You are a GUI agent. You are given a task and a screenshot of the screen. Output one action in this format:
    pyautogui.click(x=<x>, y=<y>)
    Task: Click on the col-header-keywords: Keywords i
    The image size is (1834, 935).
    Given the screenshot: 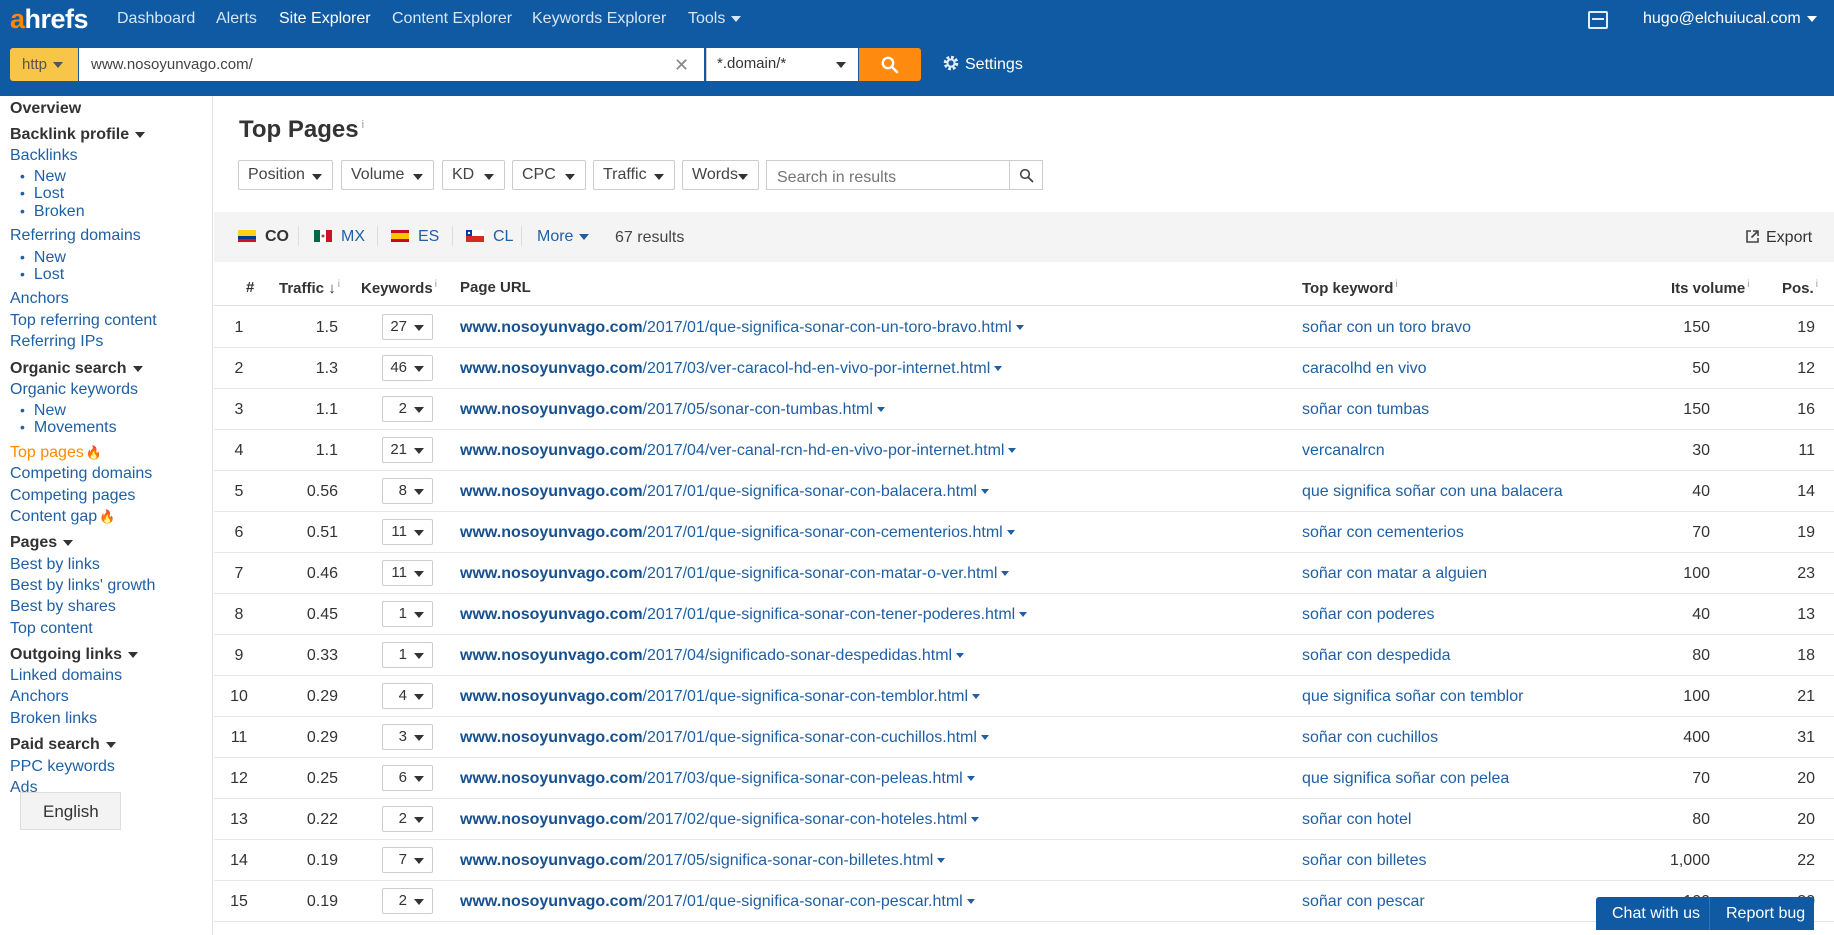 What is the action you would take?
    pyautogui.click(x=399, y=288)
    